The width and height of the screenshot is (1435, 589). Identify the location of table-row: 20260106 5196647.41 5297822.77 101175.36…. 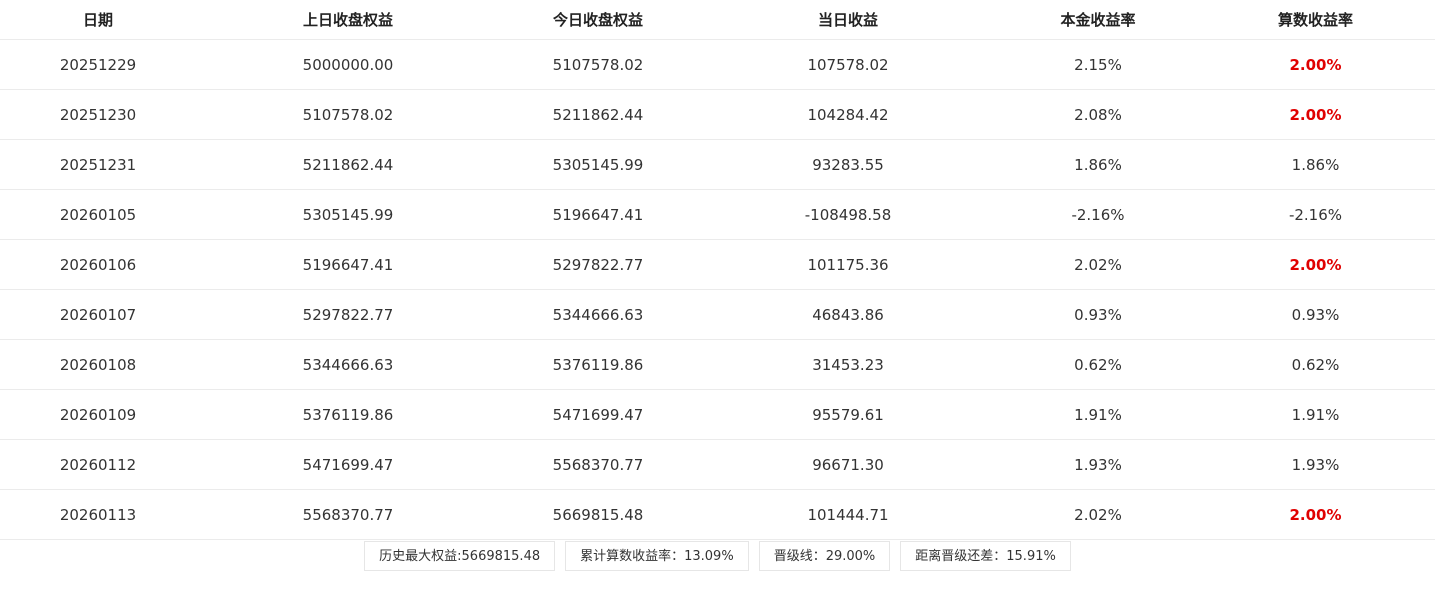
(717, 265).